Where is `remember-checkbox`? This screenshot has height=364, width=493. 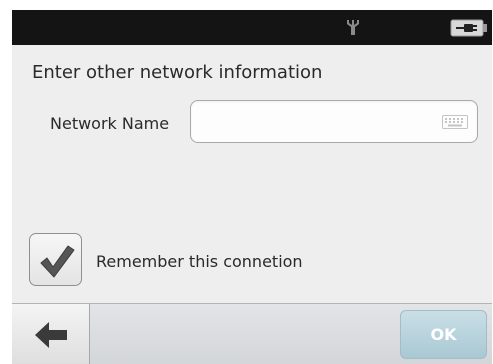
remember-checkbox is located at coordinates (55, 259).